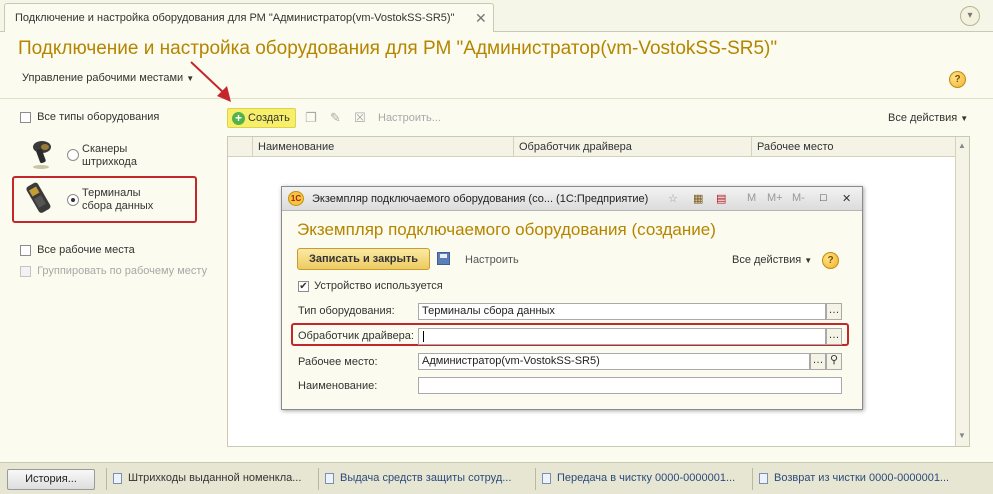 The width and height of the screenshot is (993, 494). I want to click on edit-pencil-icon: ✎, so click(335, 118).